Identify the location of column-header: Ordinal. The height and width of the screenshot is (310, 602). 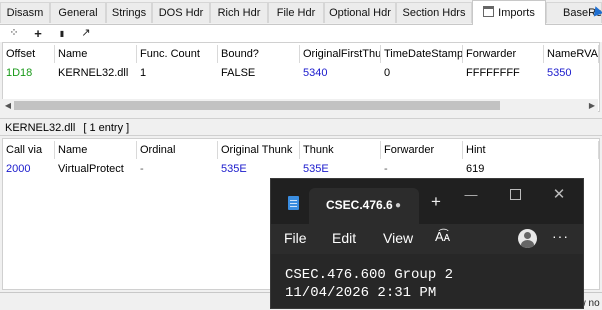
(177, 150).